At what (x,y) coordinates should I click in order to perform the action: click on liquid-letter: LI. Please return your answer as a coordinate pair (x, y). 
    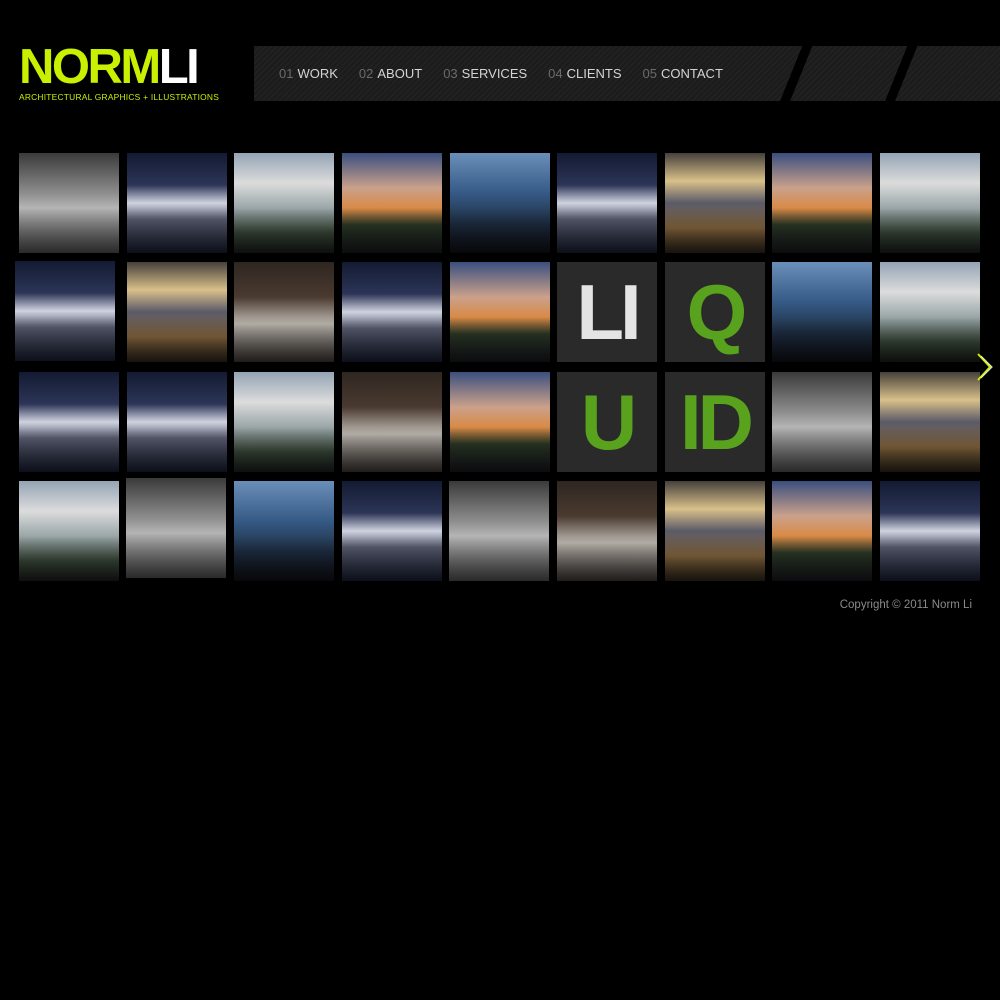
    Looking at the image, I should click on (608, 311).